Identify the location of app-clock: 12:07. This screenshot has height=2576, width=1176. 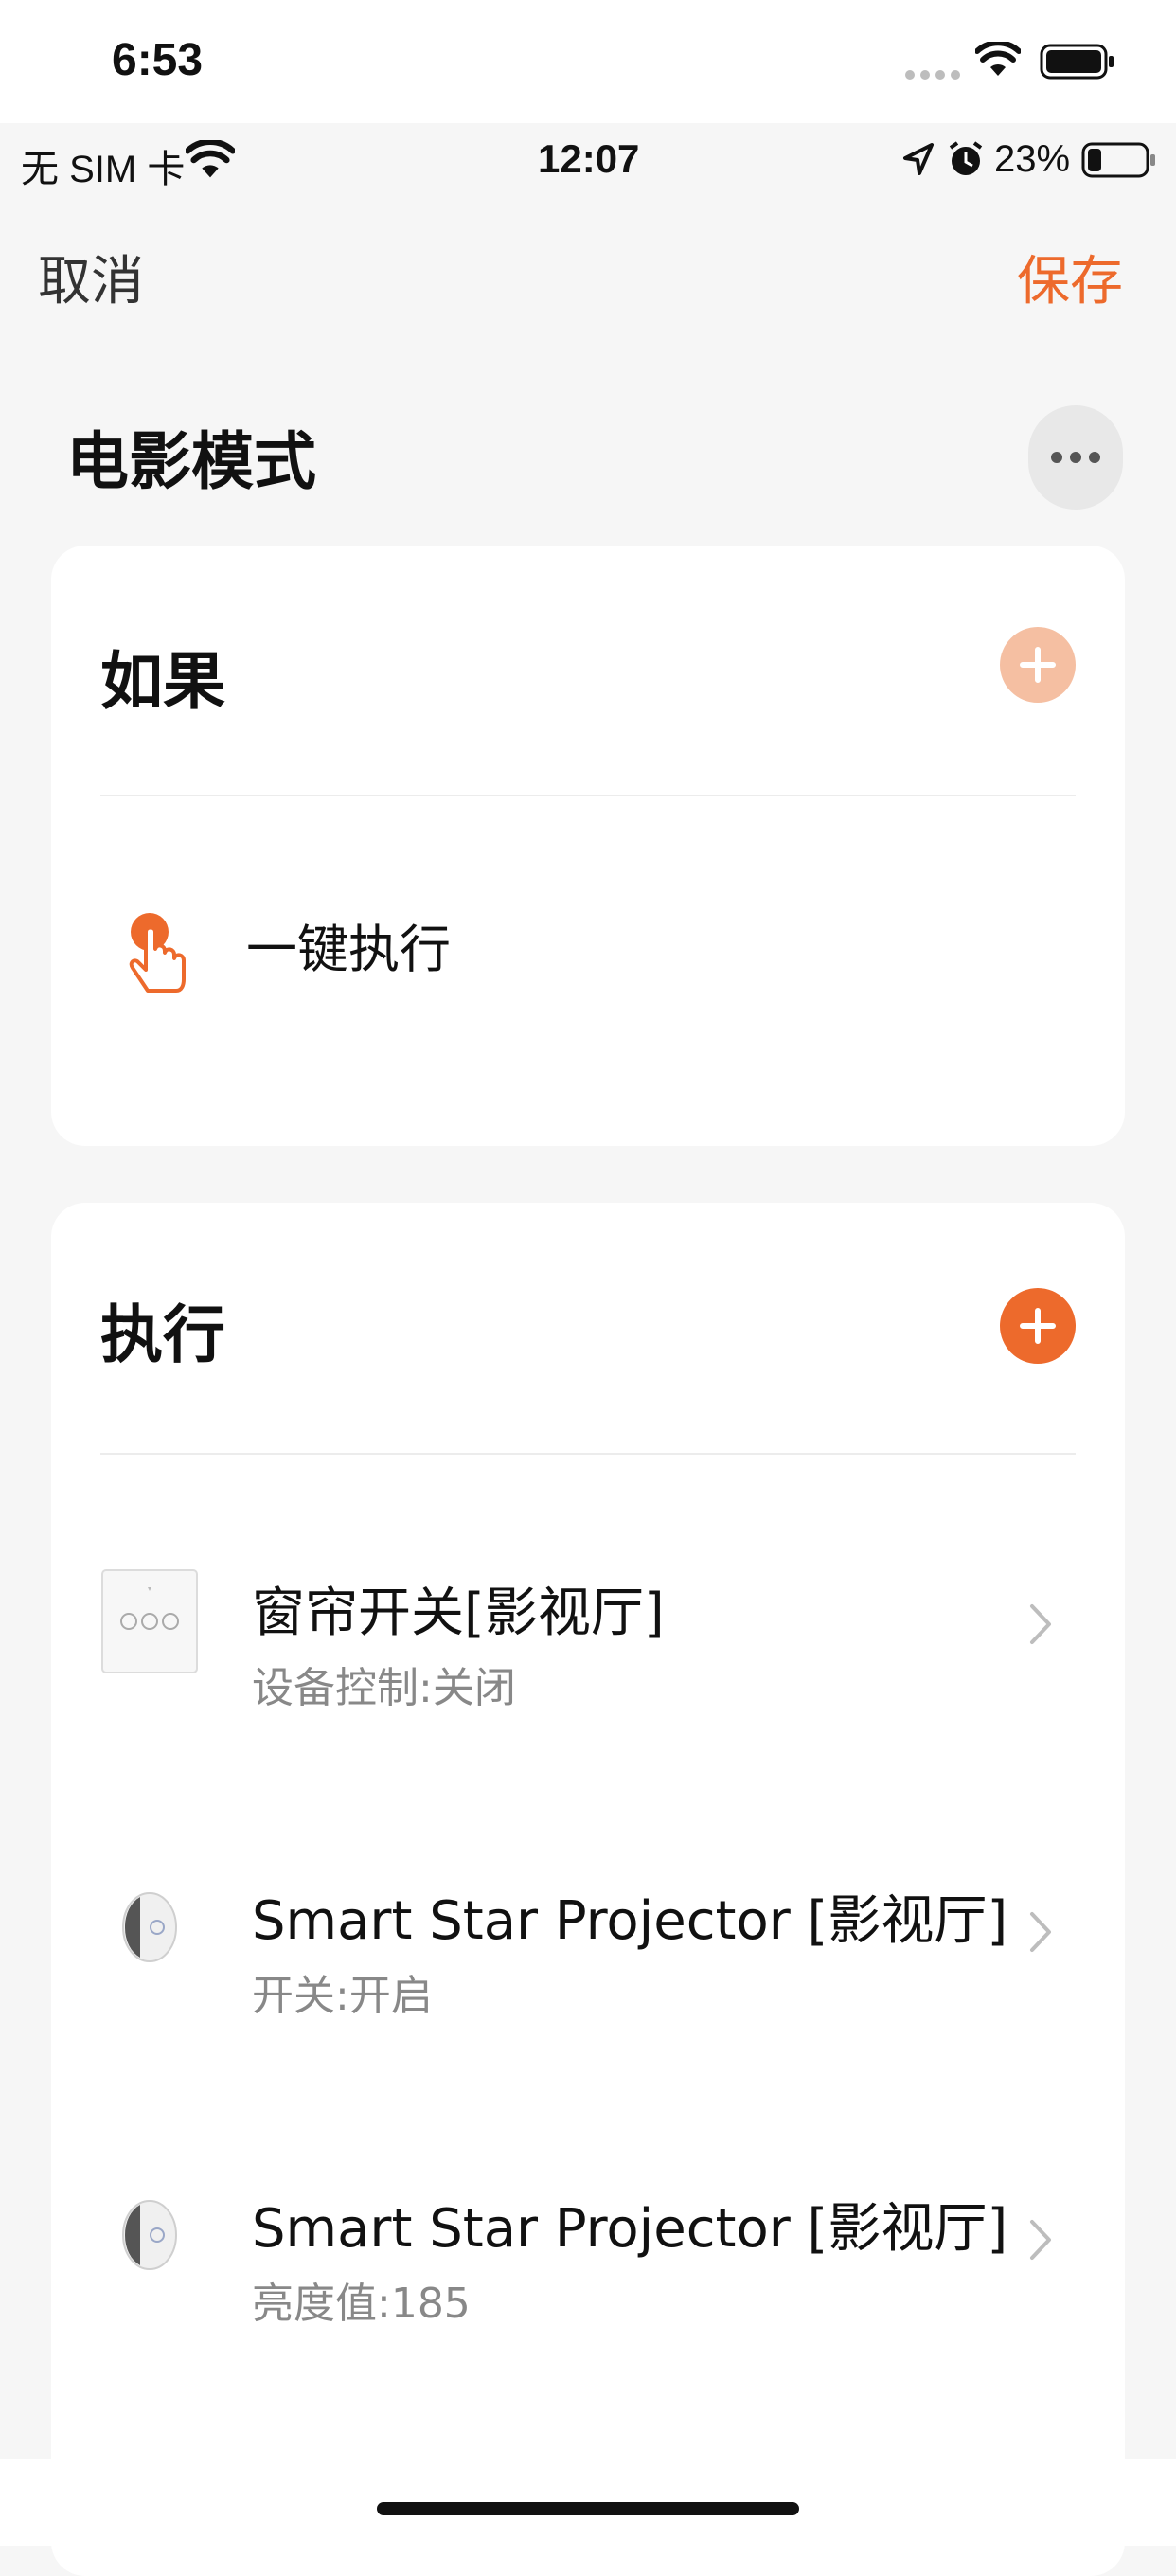
(589, 158).